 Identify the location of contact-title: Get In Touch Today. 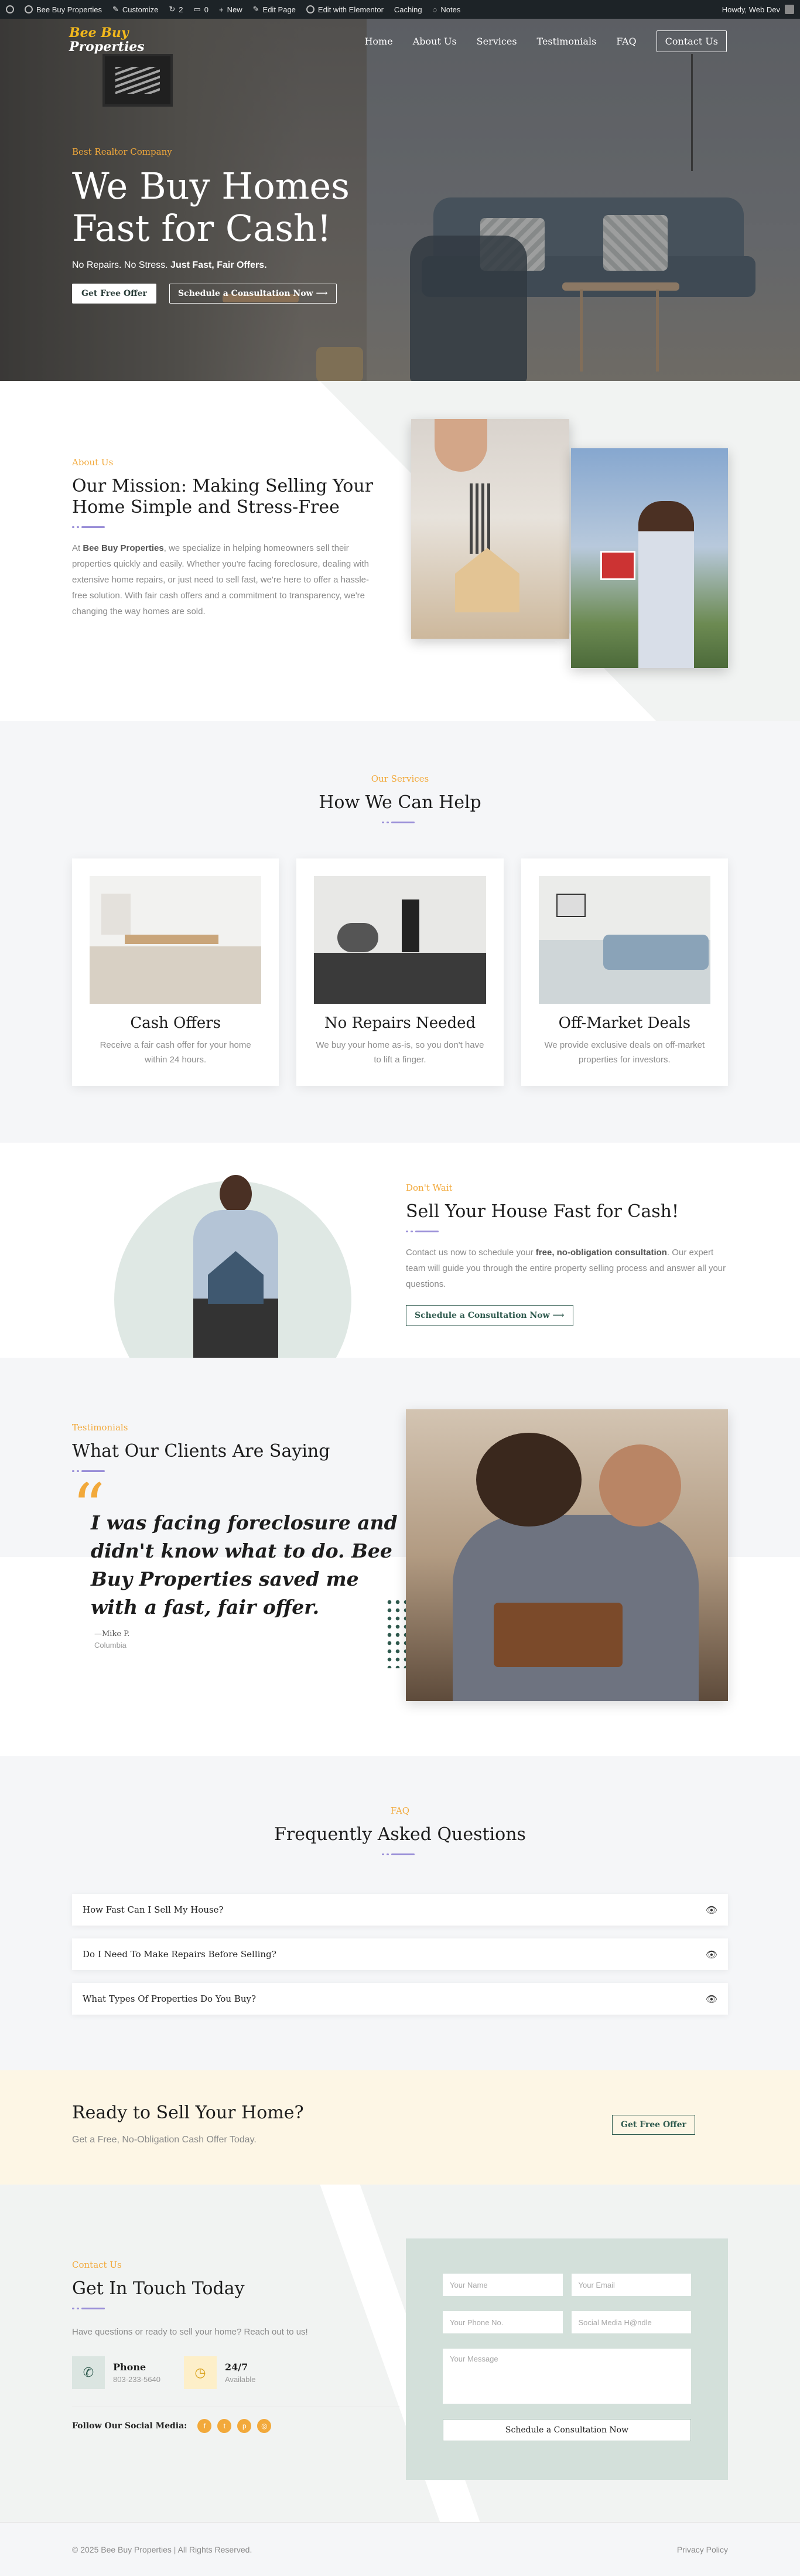
(158, 2288).